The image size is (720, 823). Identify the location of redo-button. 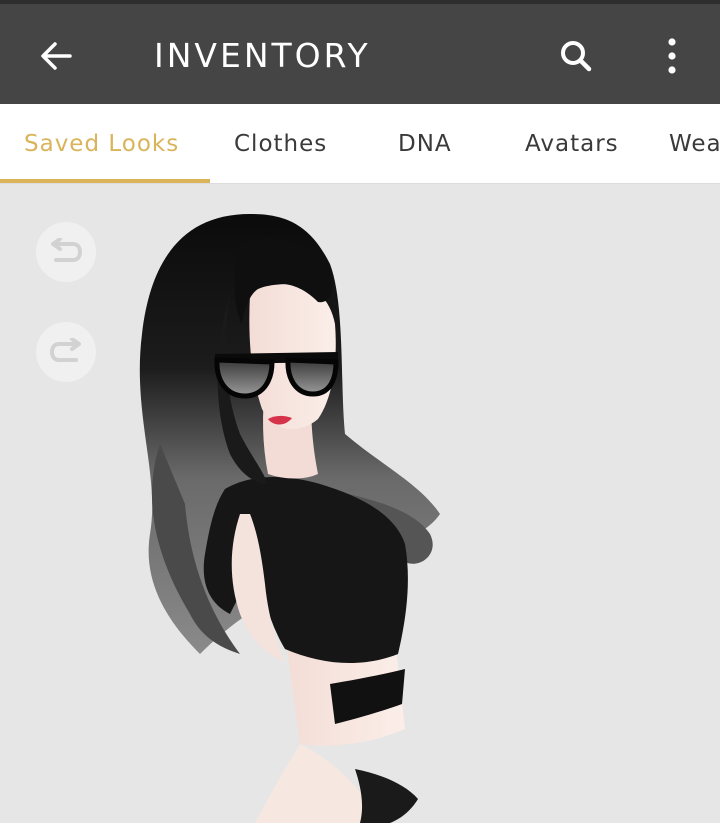
(66, 352).